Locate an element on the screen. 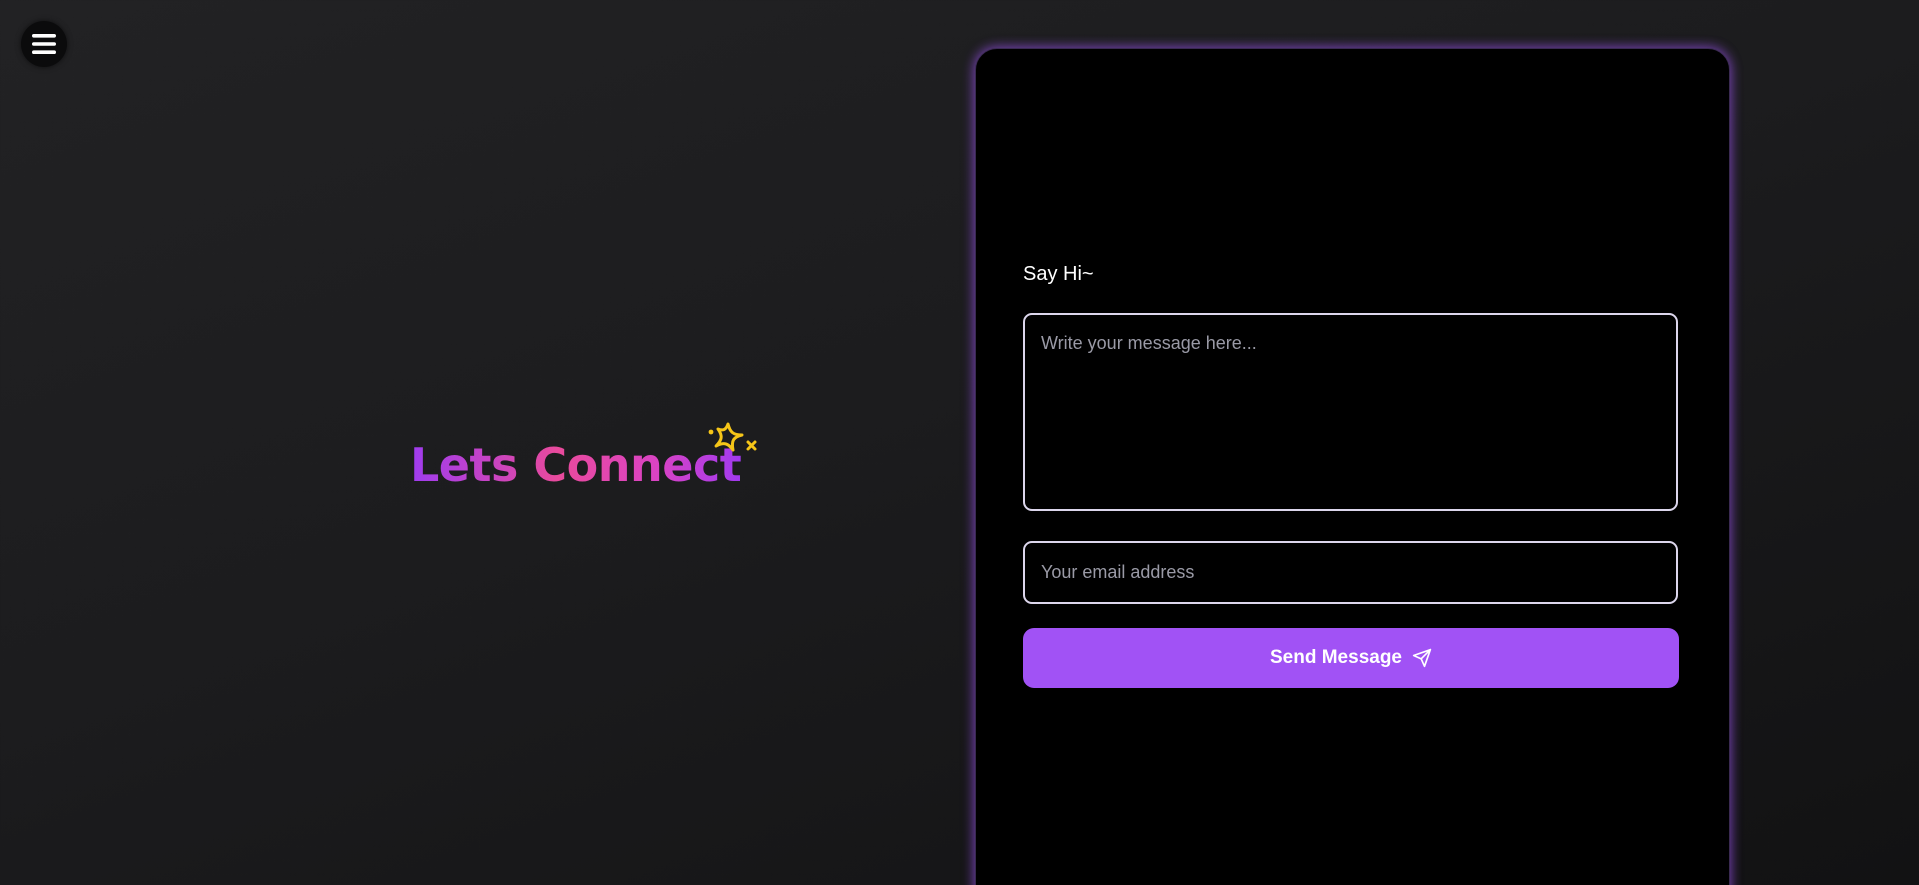 The width and height of the screenshot is (1919, 885). message-textarea is located at coordinates (1350, 412).